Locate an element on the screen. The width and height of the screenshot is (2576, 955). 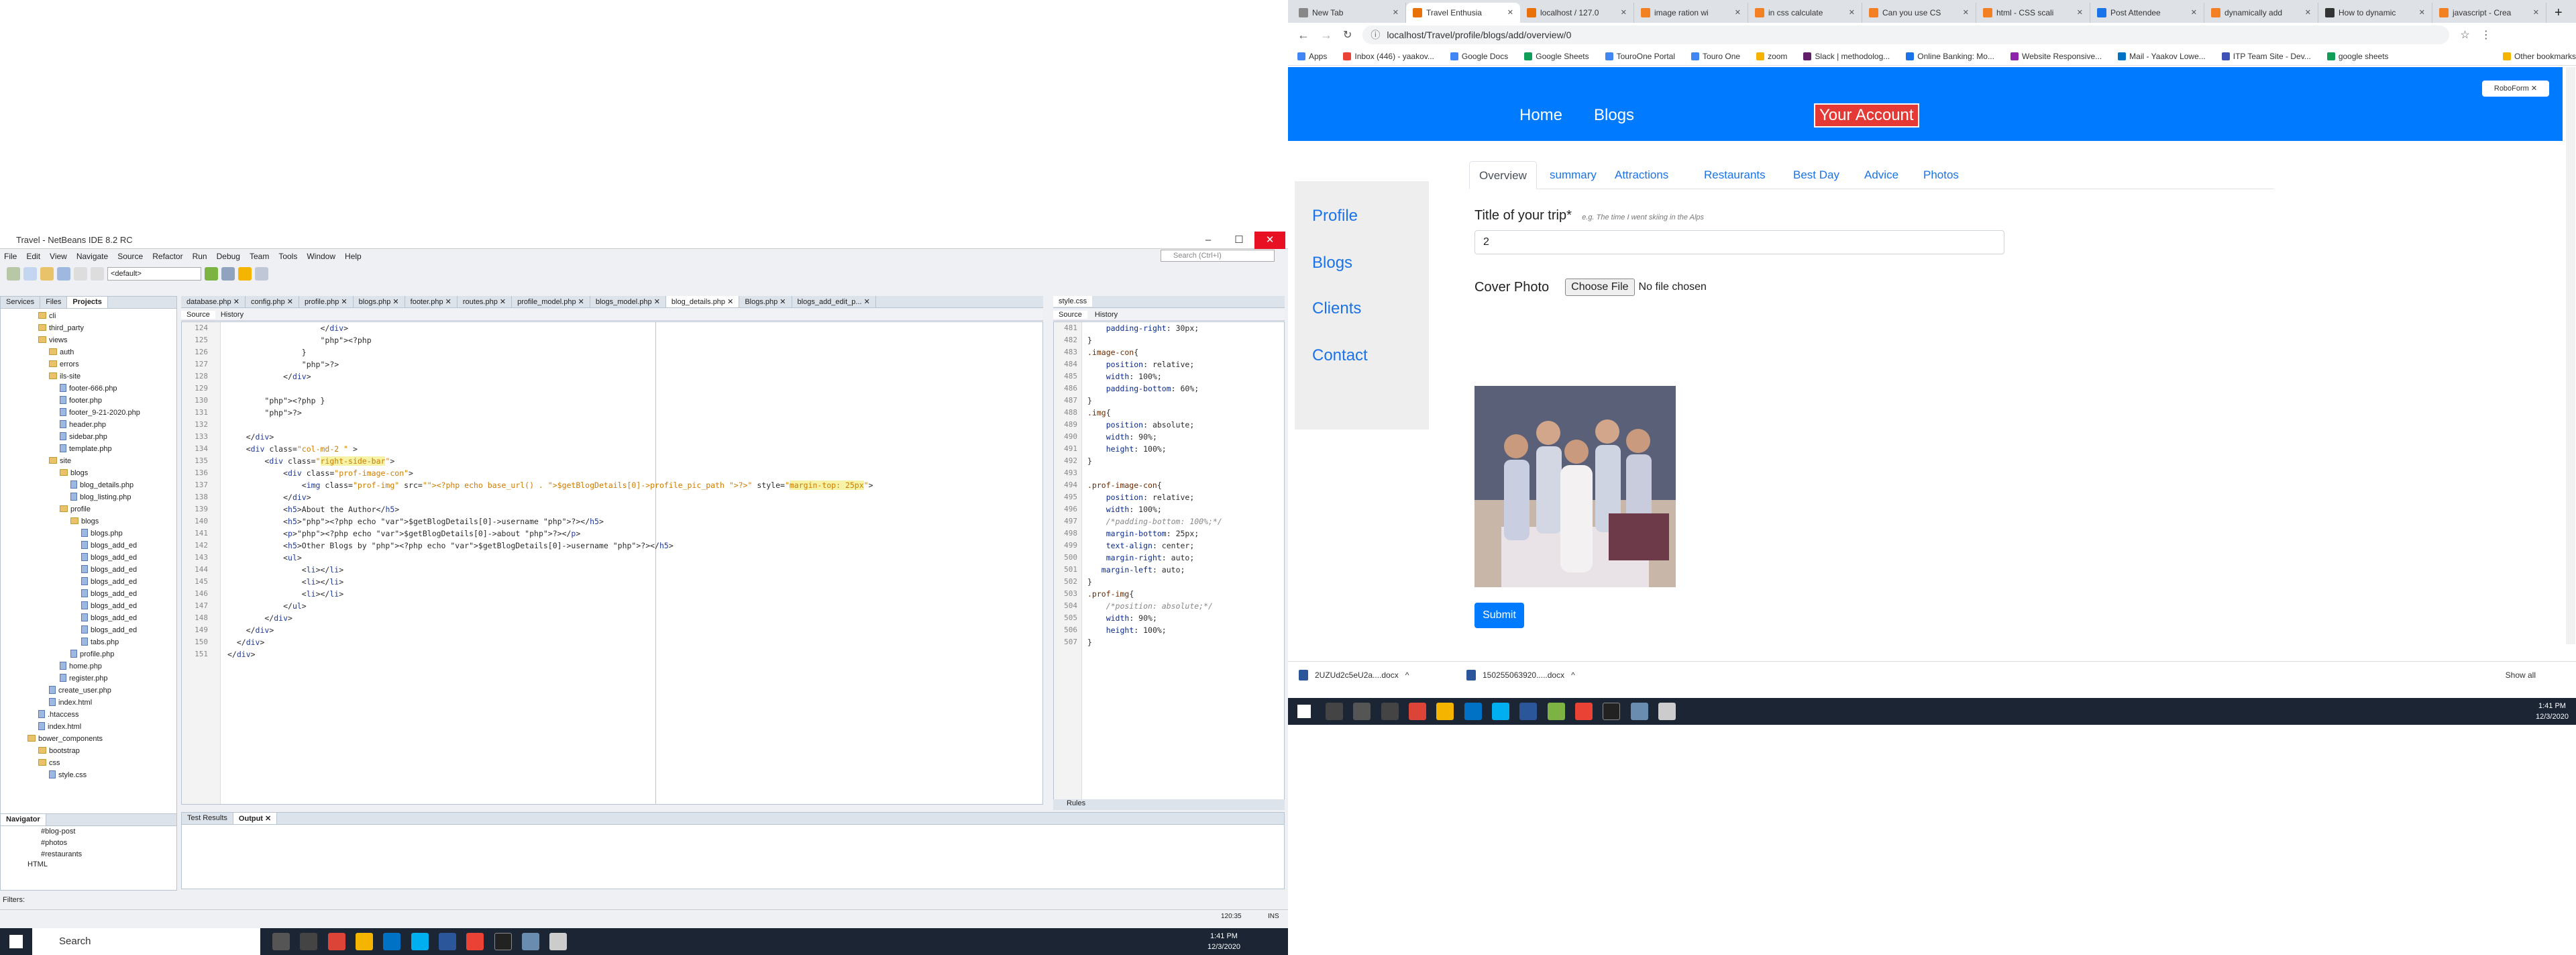
css-line: width: 100%; is located at coordinates (1154, 376).